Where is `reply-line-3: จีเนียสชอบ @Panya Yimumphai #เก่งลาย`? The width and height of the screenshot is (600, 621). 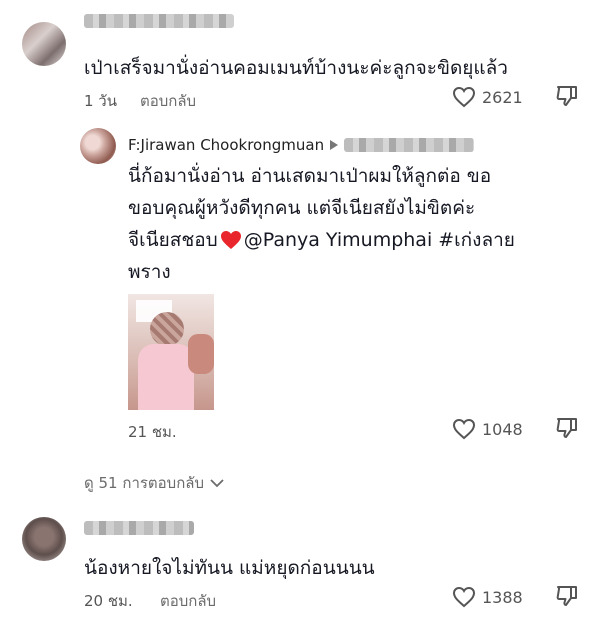 reply-line-3: จีเนียสชอบ @Panya Yimumphai #เก่งลาย is located at coordinates (321, 240).